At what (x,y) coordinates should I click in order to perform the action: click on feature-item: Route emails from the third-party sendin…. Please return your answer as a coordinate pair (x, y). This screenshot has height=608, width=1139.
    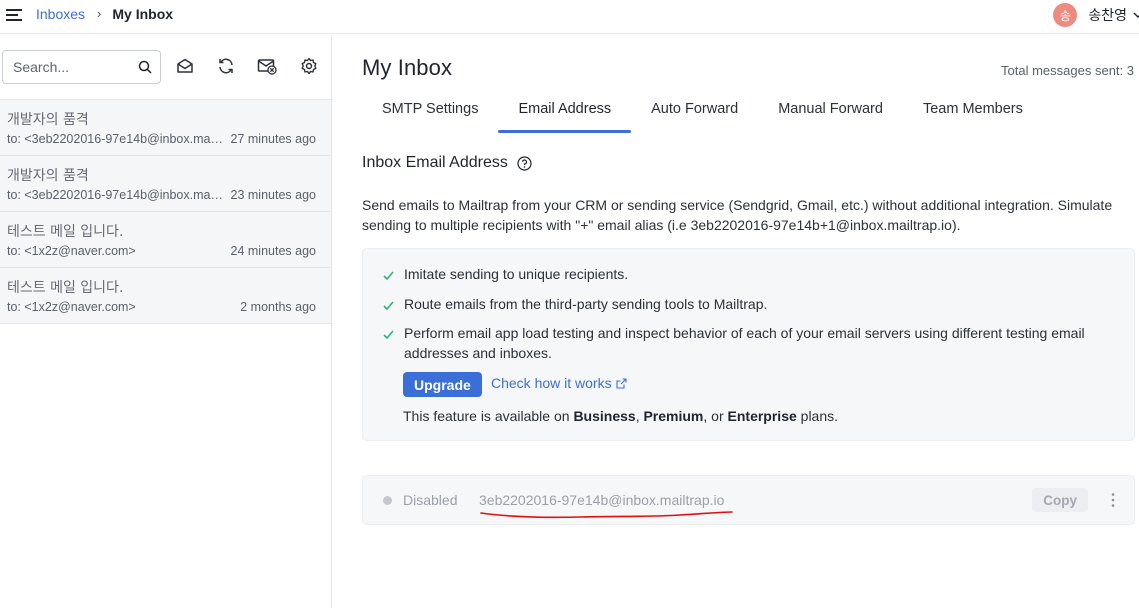
    Looking at the image, I should click on (753, 305).